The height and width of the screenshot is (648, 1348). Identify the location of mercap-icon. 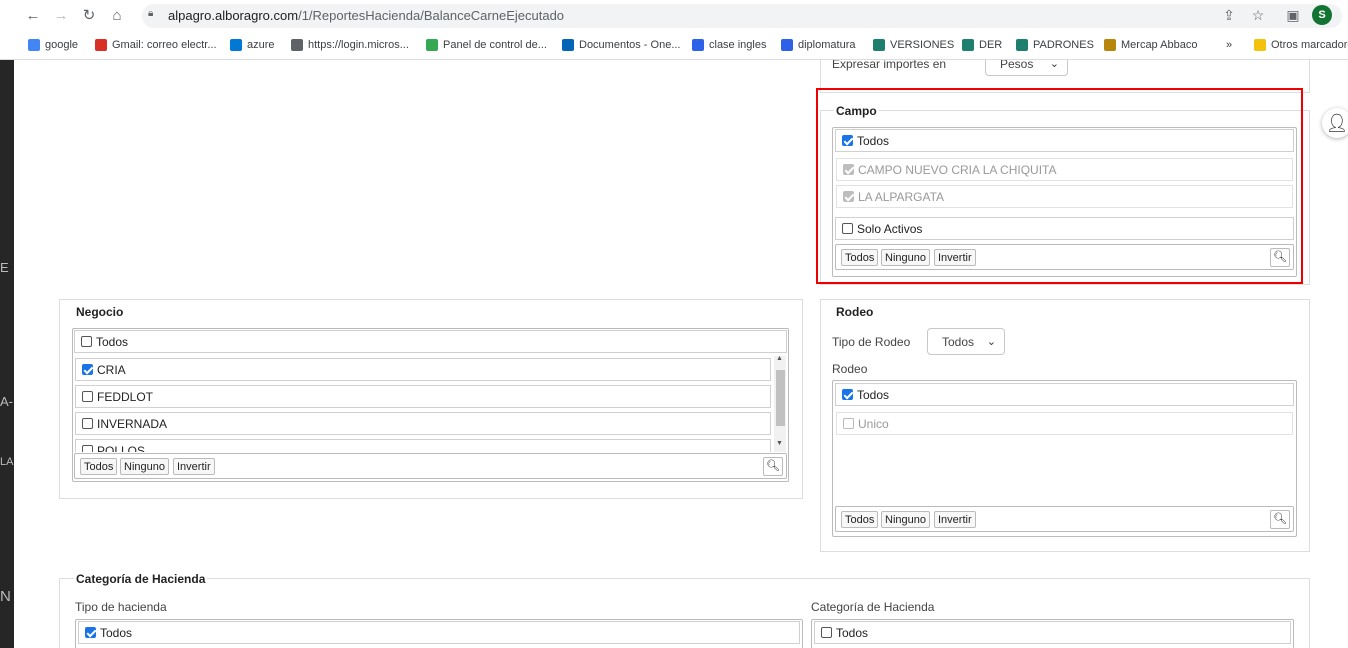
(1110, 45).